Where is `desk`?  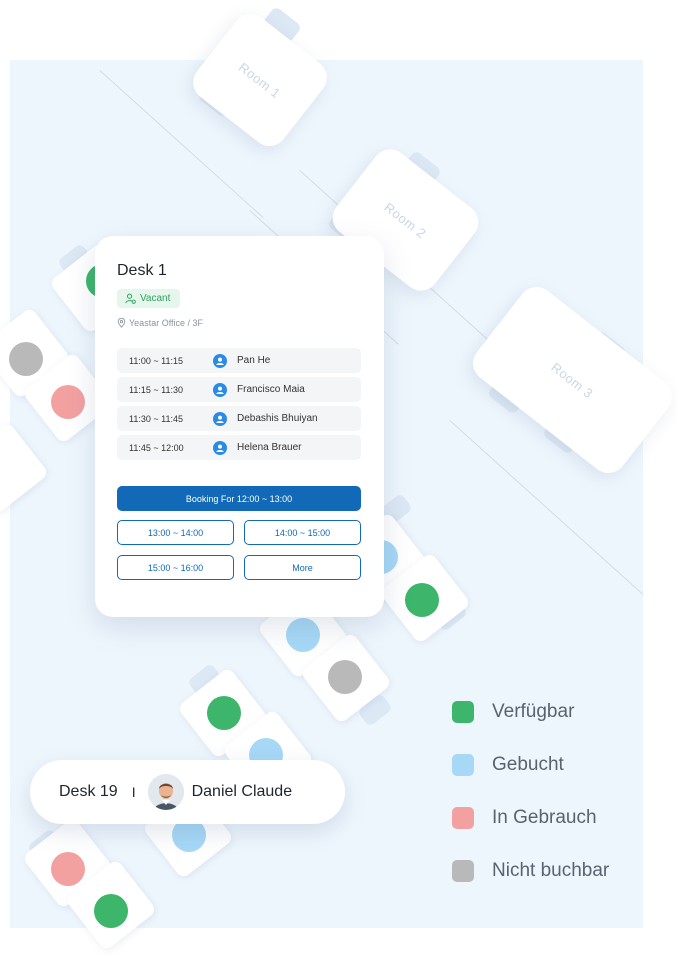
desk is located at coordinates (25, 468).